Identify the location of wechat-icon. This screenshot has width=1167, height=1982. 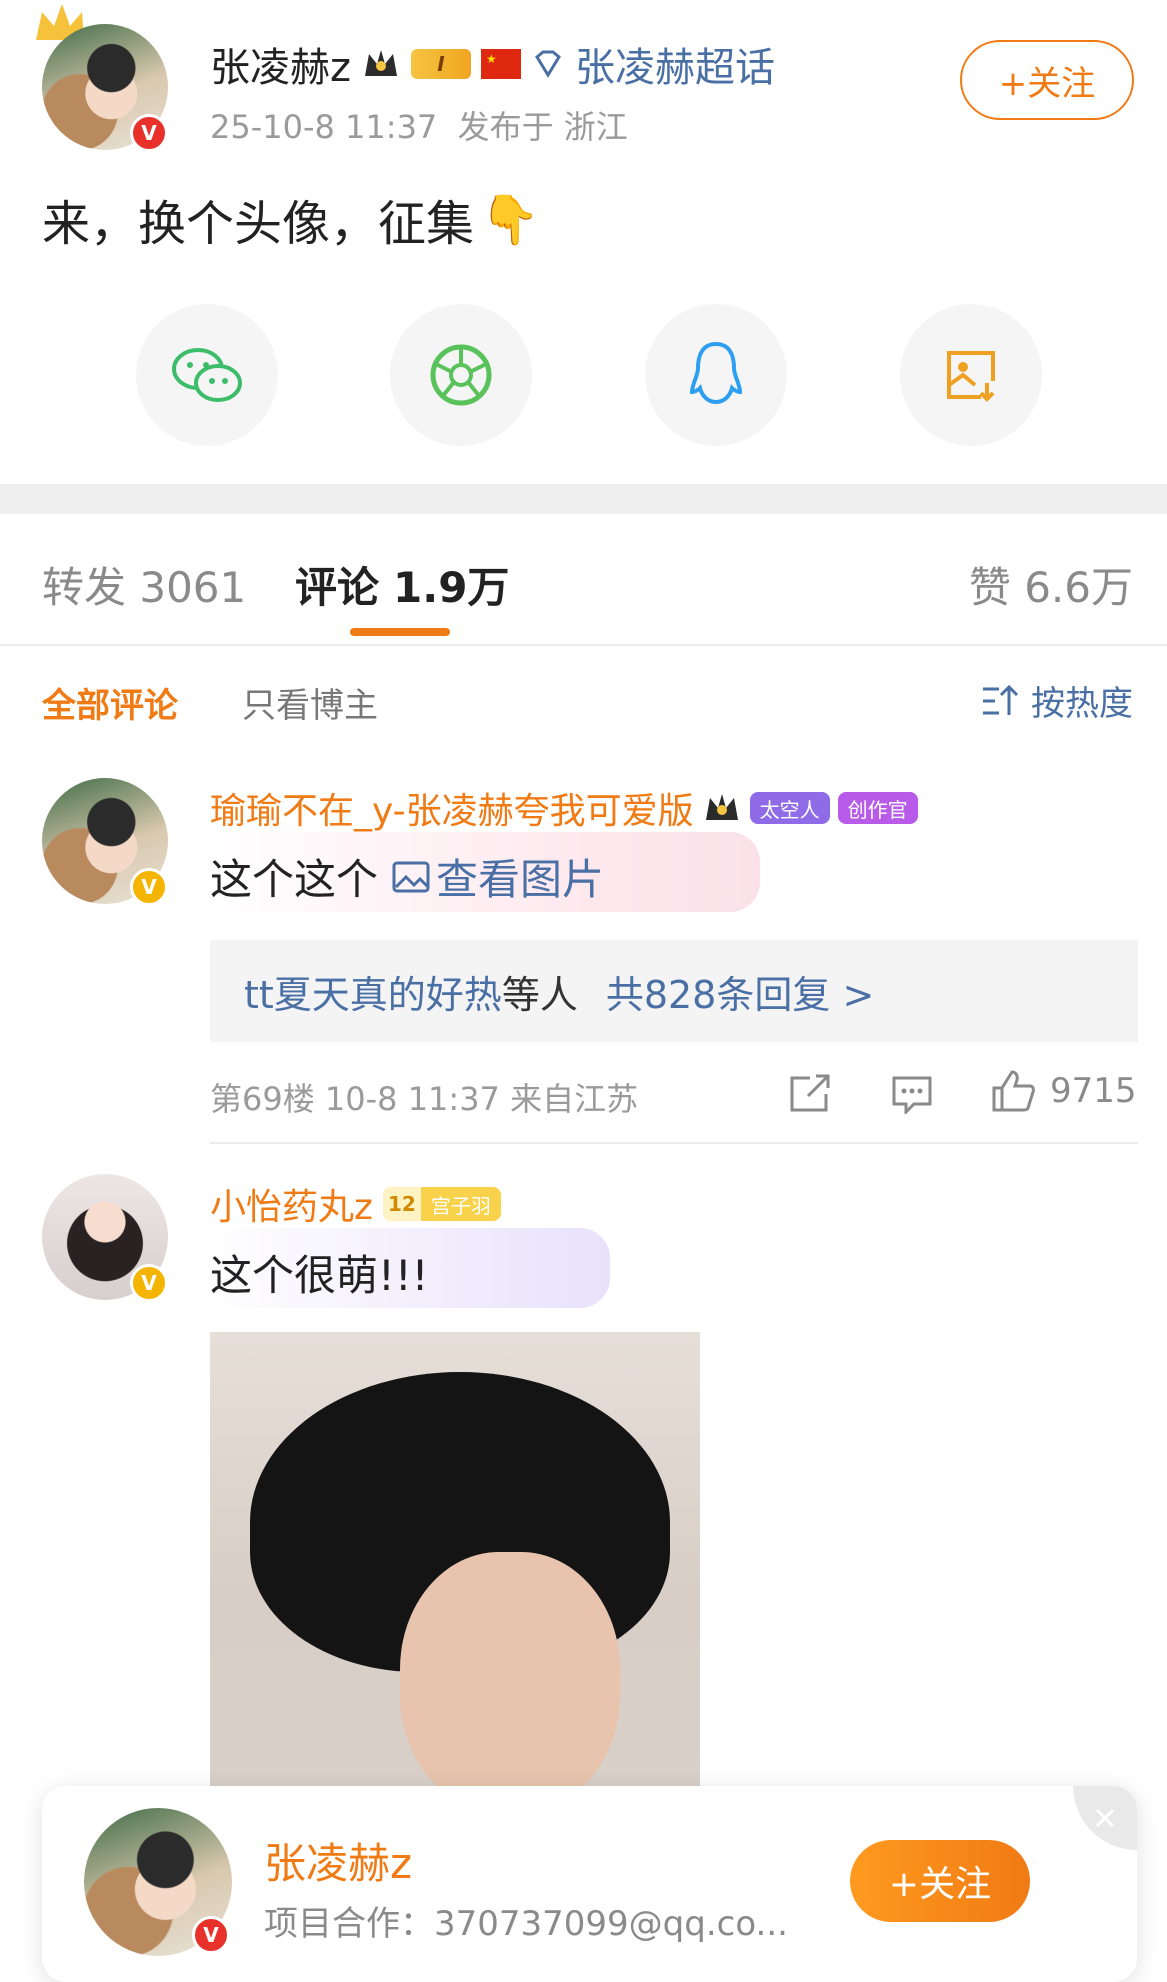
(207, 375).